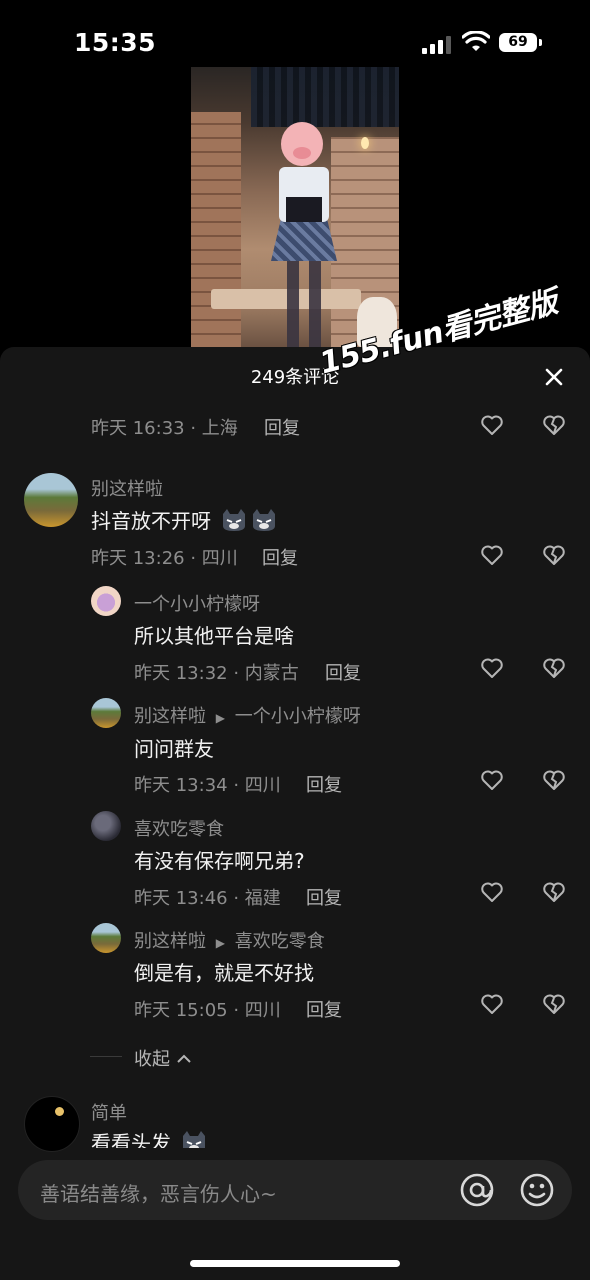 This screenshot has height=1280, width=590. I want to click on signal-icon, so click(437, 45).